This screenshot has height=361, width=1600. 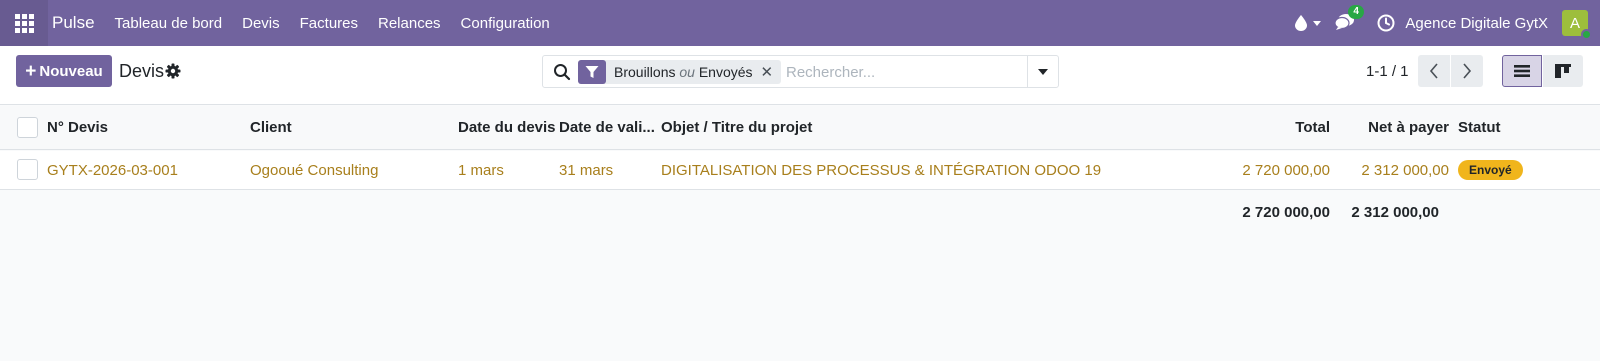 What do you see at coordinates (1490, 170) in the screenshot?
I see `status-badge: Envoyé` at bounding box center [1490, 170].